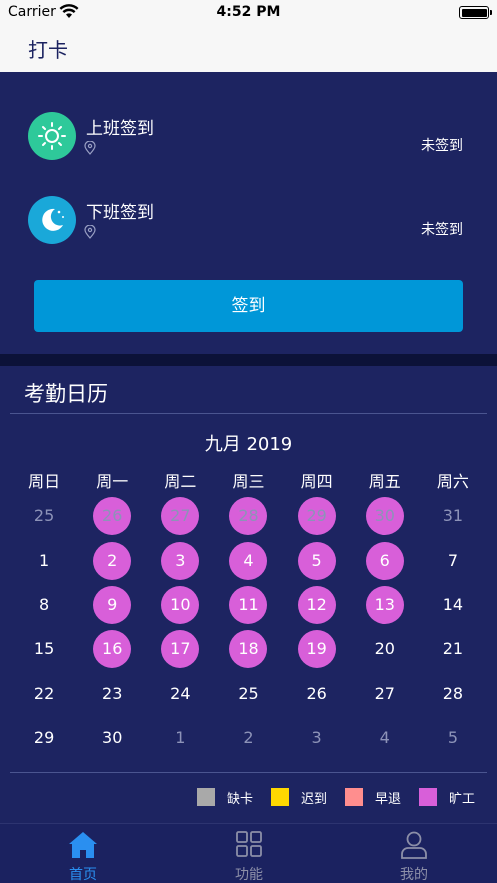  I want to click on calendar-day: 14, so click(453, 605).